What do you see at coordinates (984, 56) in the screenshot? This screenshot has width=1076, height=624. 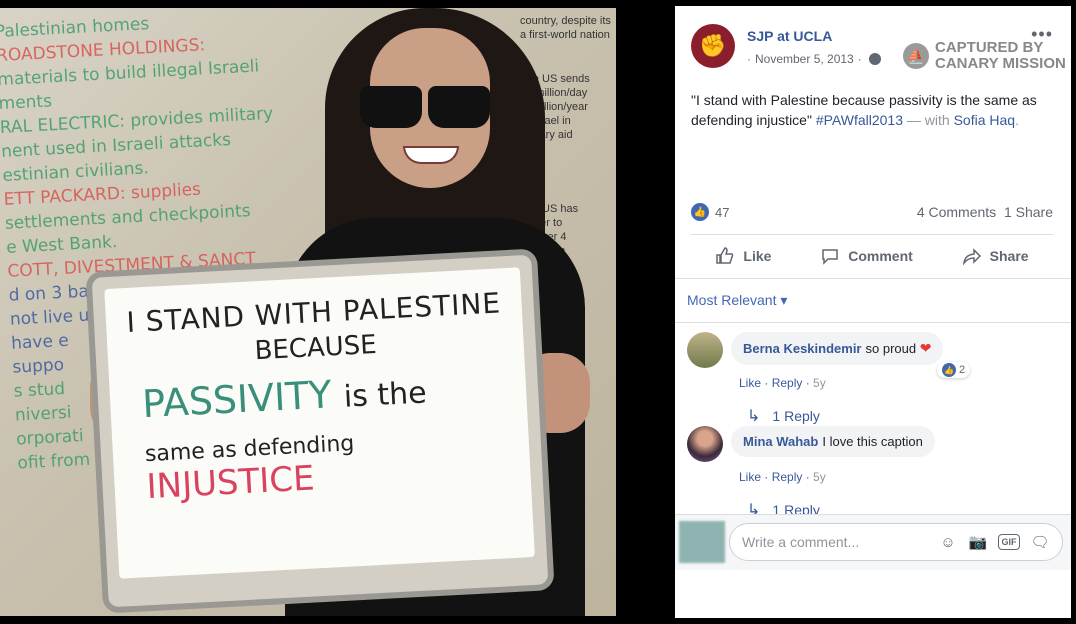 I see `canary-mission-watermark: ⛵ CAPTURED BY CANARY MISSION` at bounding box center [984, 56].